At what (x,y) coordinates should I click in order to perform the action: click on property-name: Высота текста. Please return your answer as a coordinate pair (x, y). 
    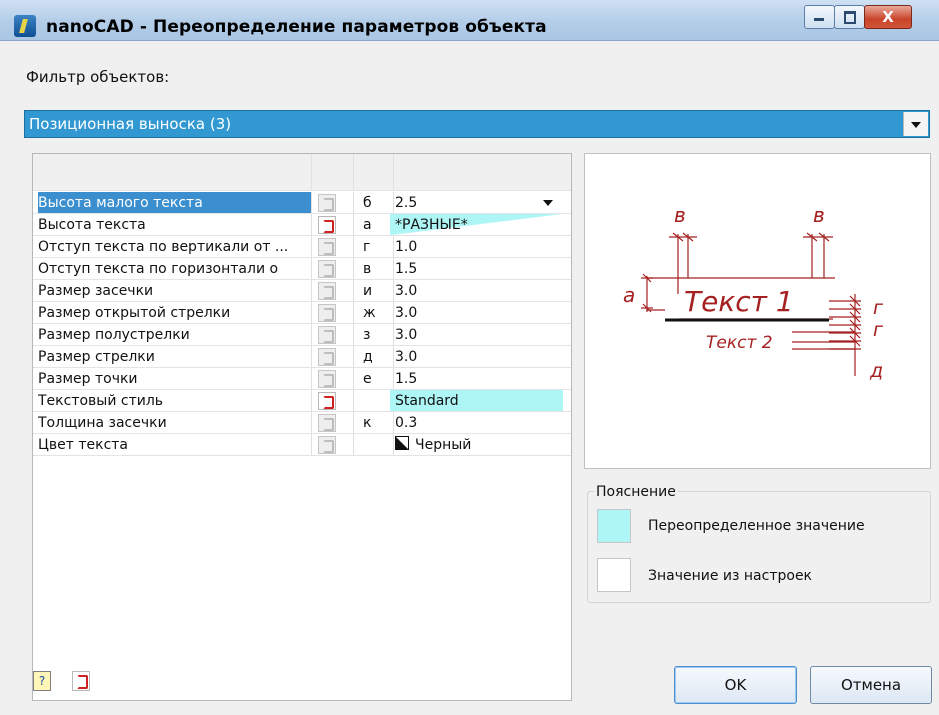
    Looking at the image, I should click on (92, 225).